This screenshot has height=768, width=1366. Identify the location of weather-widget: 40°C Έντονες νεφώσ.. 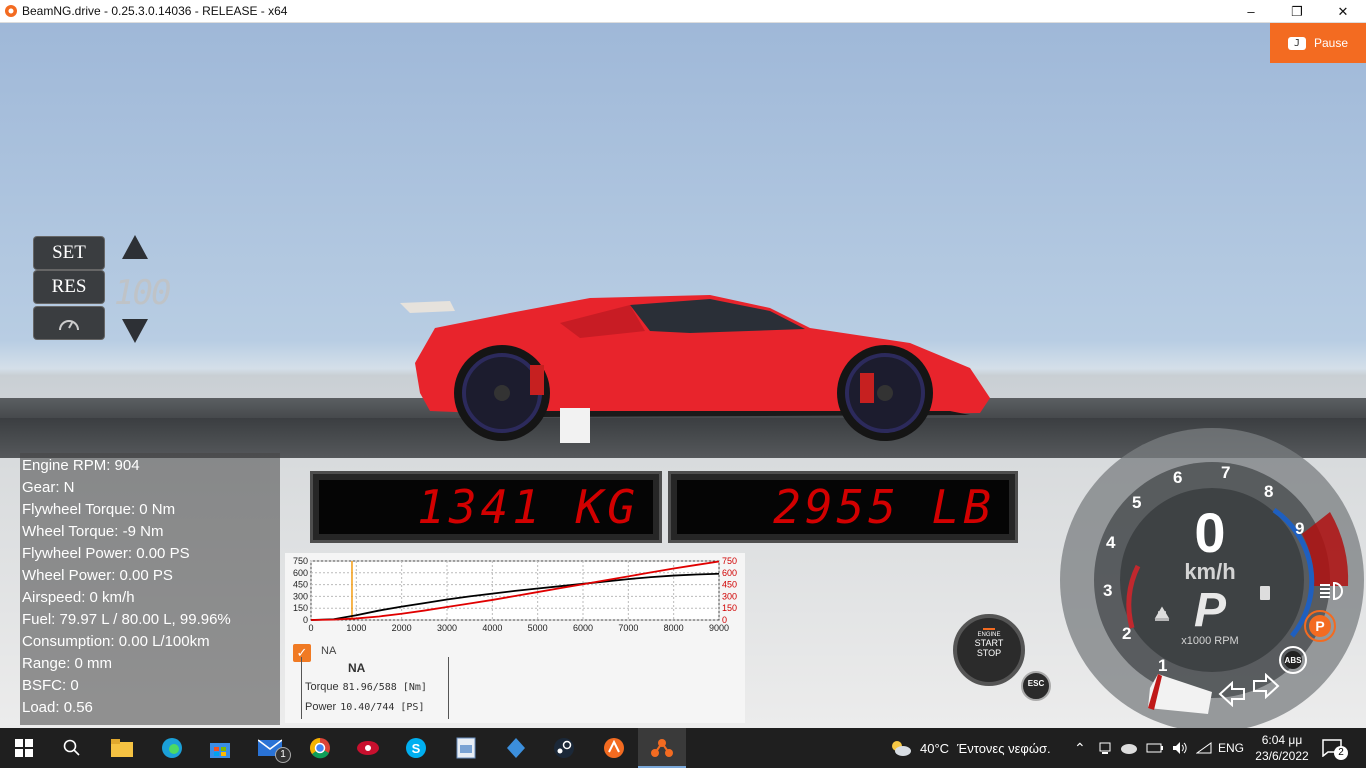
(970, 748).